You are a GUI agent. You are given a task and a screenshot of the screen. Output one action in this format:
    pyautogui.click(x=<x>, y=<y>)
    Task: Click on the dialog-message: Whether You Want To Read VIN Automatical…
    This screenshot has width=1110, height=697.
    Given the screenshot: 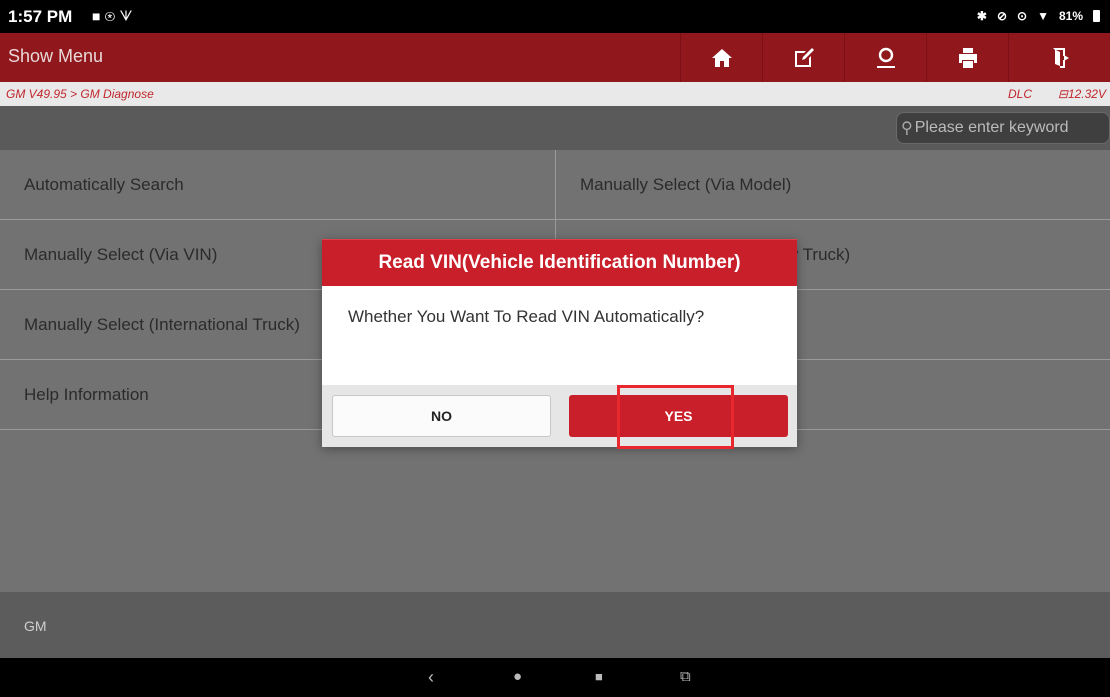 What is the action you would take?
    pyautogui.click(x=526, y=316)
    